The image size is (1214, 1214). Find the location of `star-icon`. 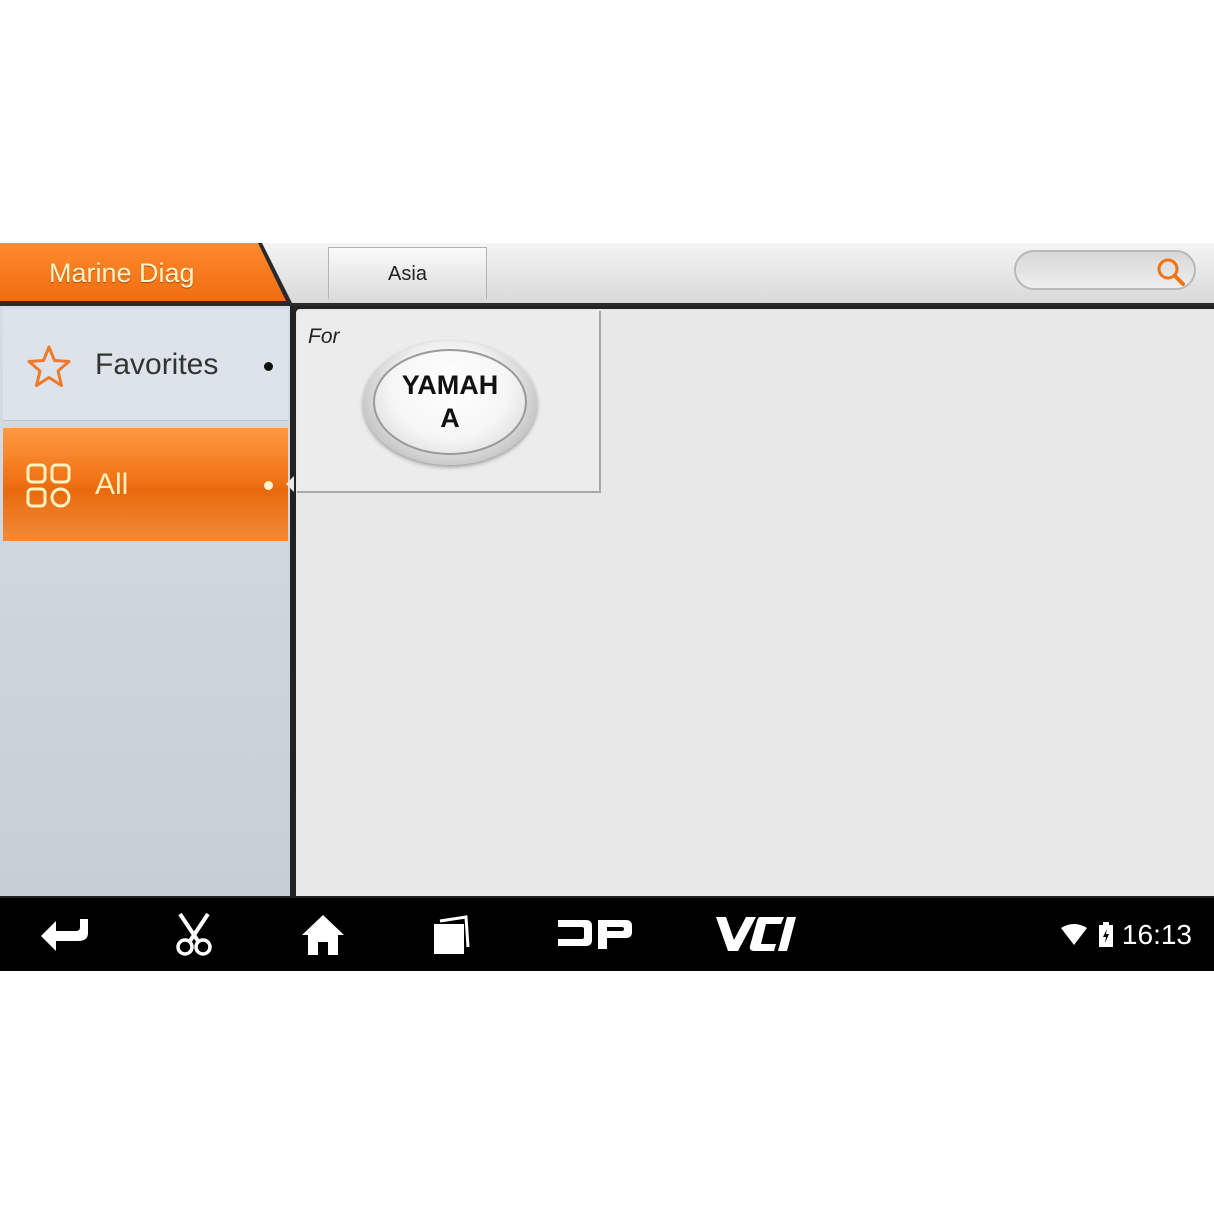

star-icon is located at coordinates (49, 366).